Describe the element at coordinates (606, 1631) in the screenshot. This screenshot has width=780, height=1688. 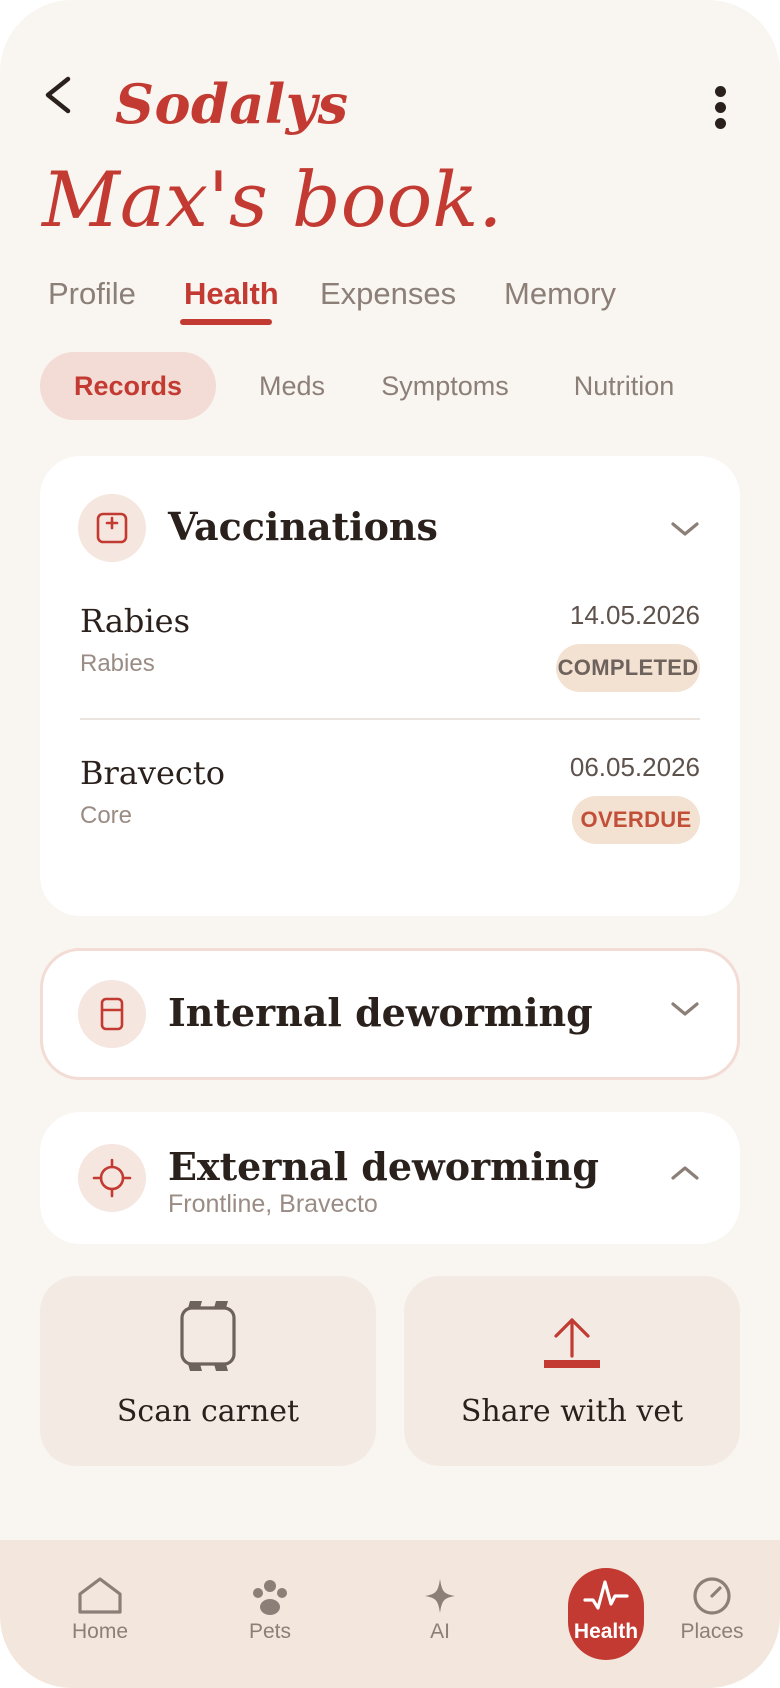
I see `nav-health-label: Health` at that location.